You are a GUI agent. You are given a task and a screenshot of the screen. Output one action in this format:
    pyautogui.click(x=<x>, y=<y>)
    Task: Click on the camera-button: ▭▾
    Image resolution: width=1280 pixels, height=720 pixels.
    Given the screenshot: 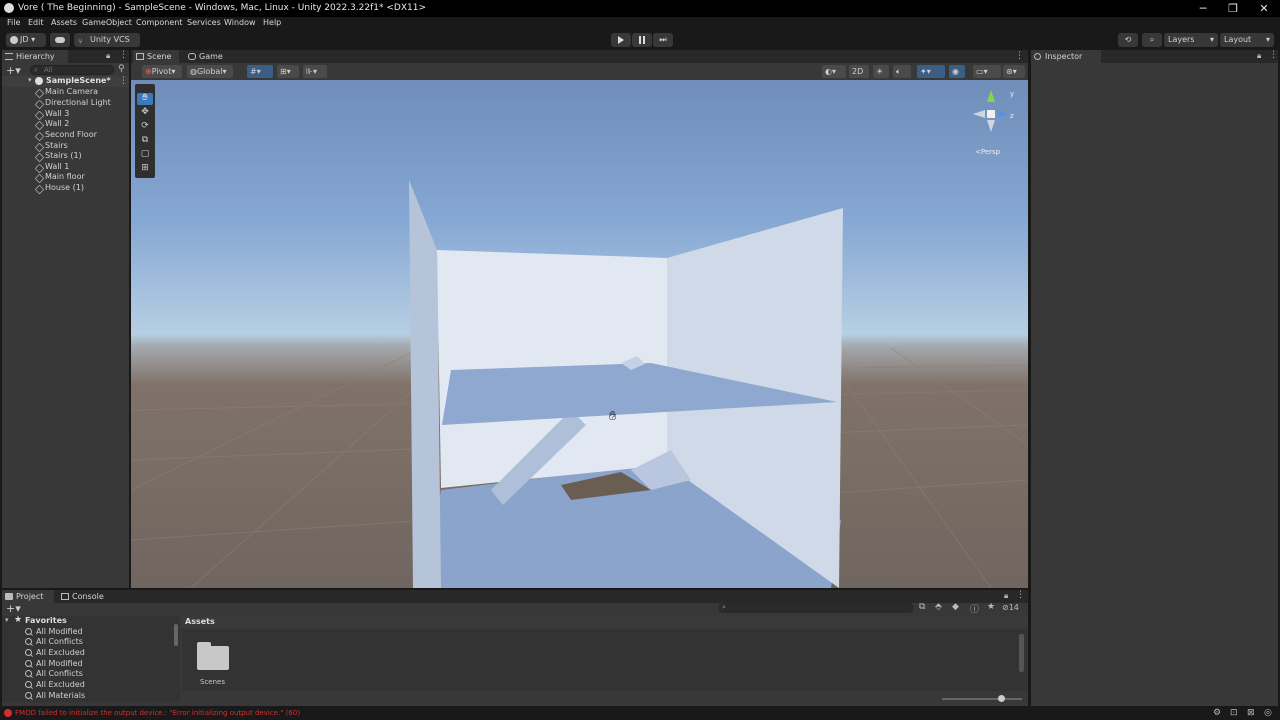 What is the action you would take?
    pyautogui.click(x=987, y=71)
    